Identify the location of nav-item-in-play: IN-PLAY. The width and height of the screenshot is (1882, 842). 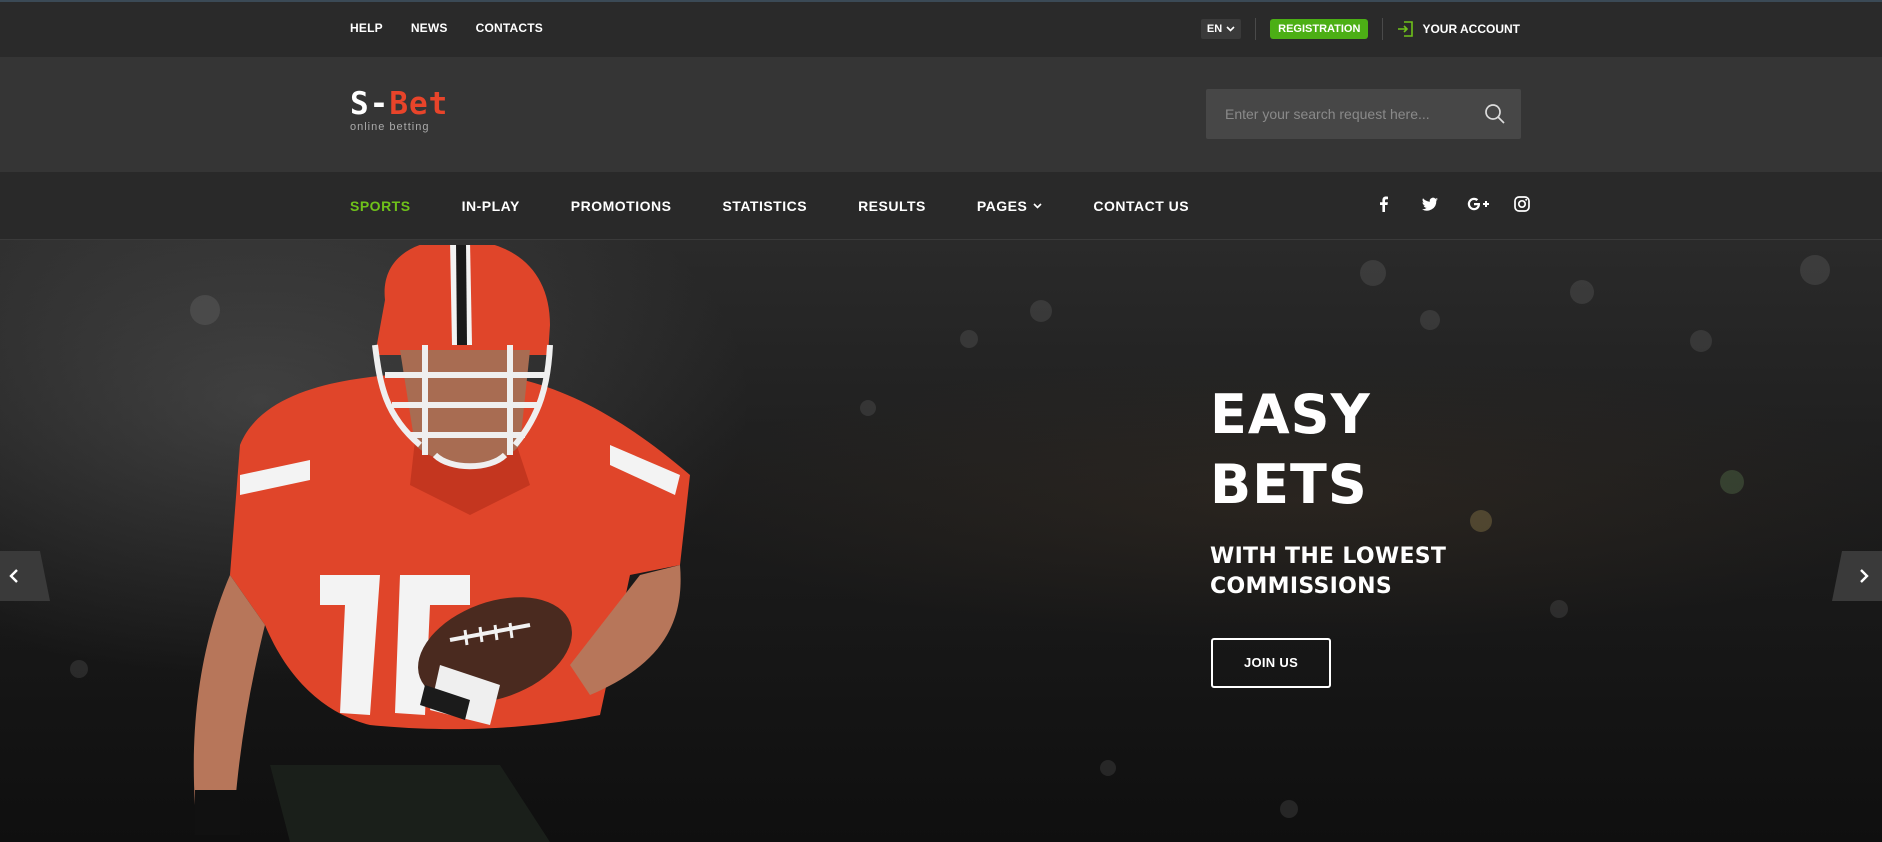
(491, 206).